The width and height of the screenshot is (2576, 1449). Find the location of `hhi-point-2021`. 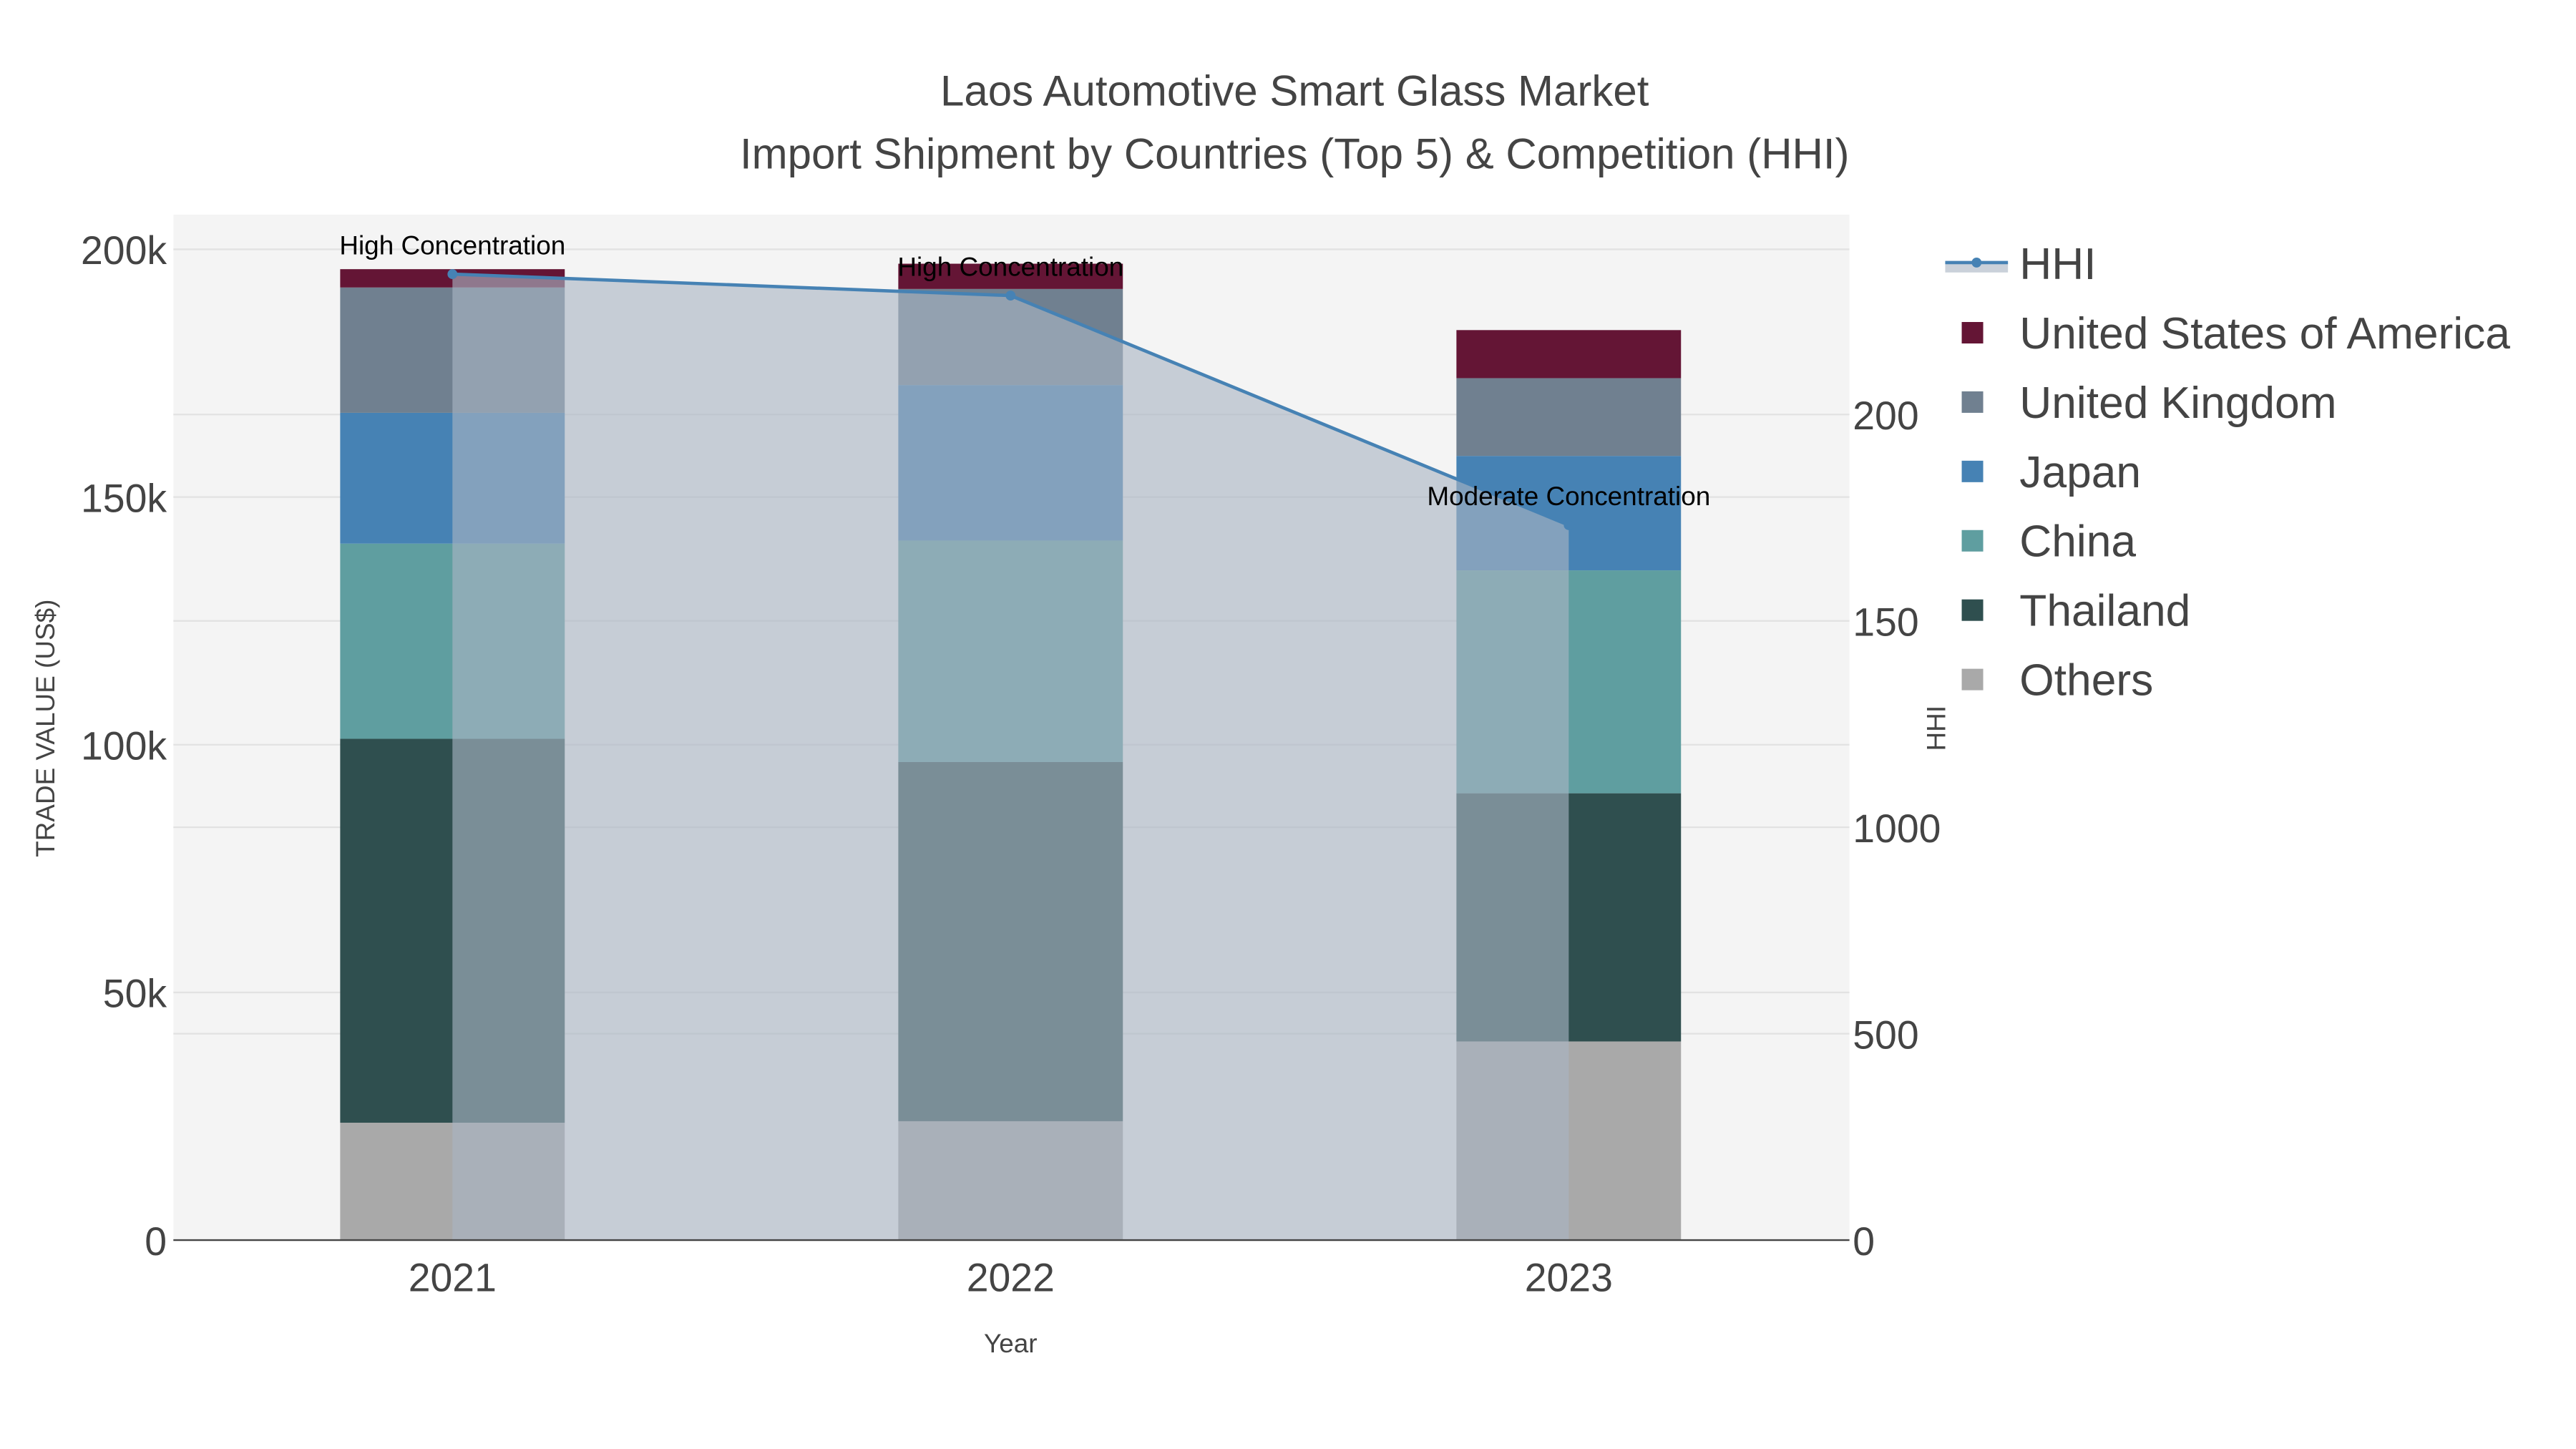

hhi-point-2021 is located at coordinates (452, 274).